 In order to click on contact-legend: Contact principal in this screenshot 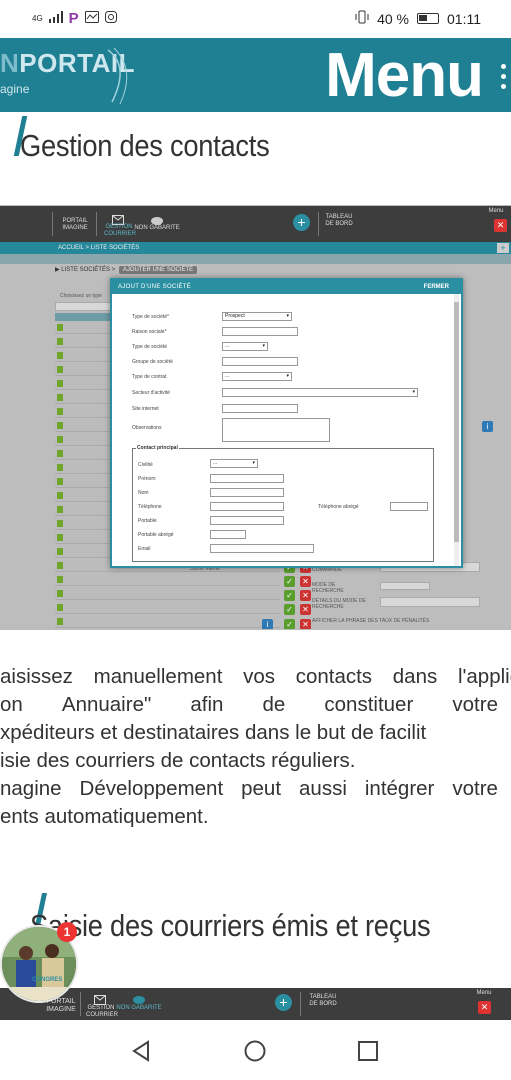, I will do `click(157, 448)`.